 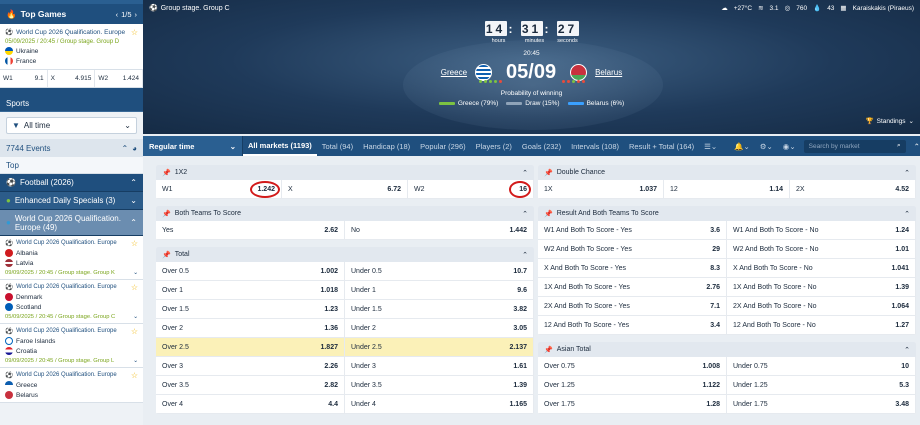 What do you see at coordinates (24, 78) in the screenshot?
I see `odds-w1: W1 9.1` at bounding box center [24, 78].